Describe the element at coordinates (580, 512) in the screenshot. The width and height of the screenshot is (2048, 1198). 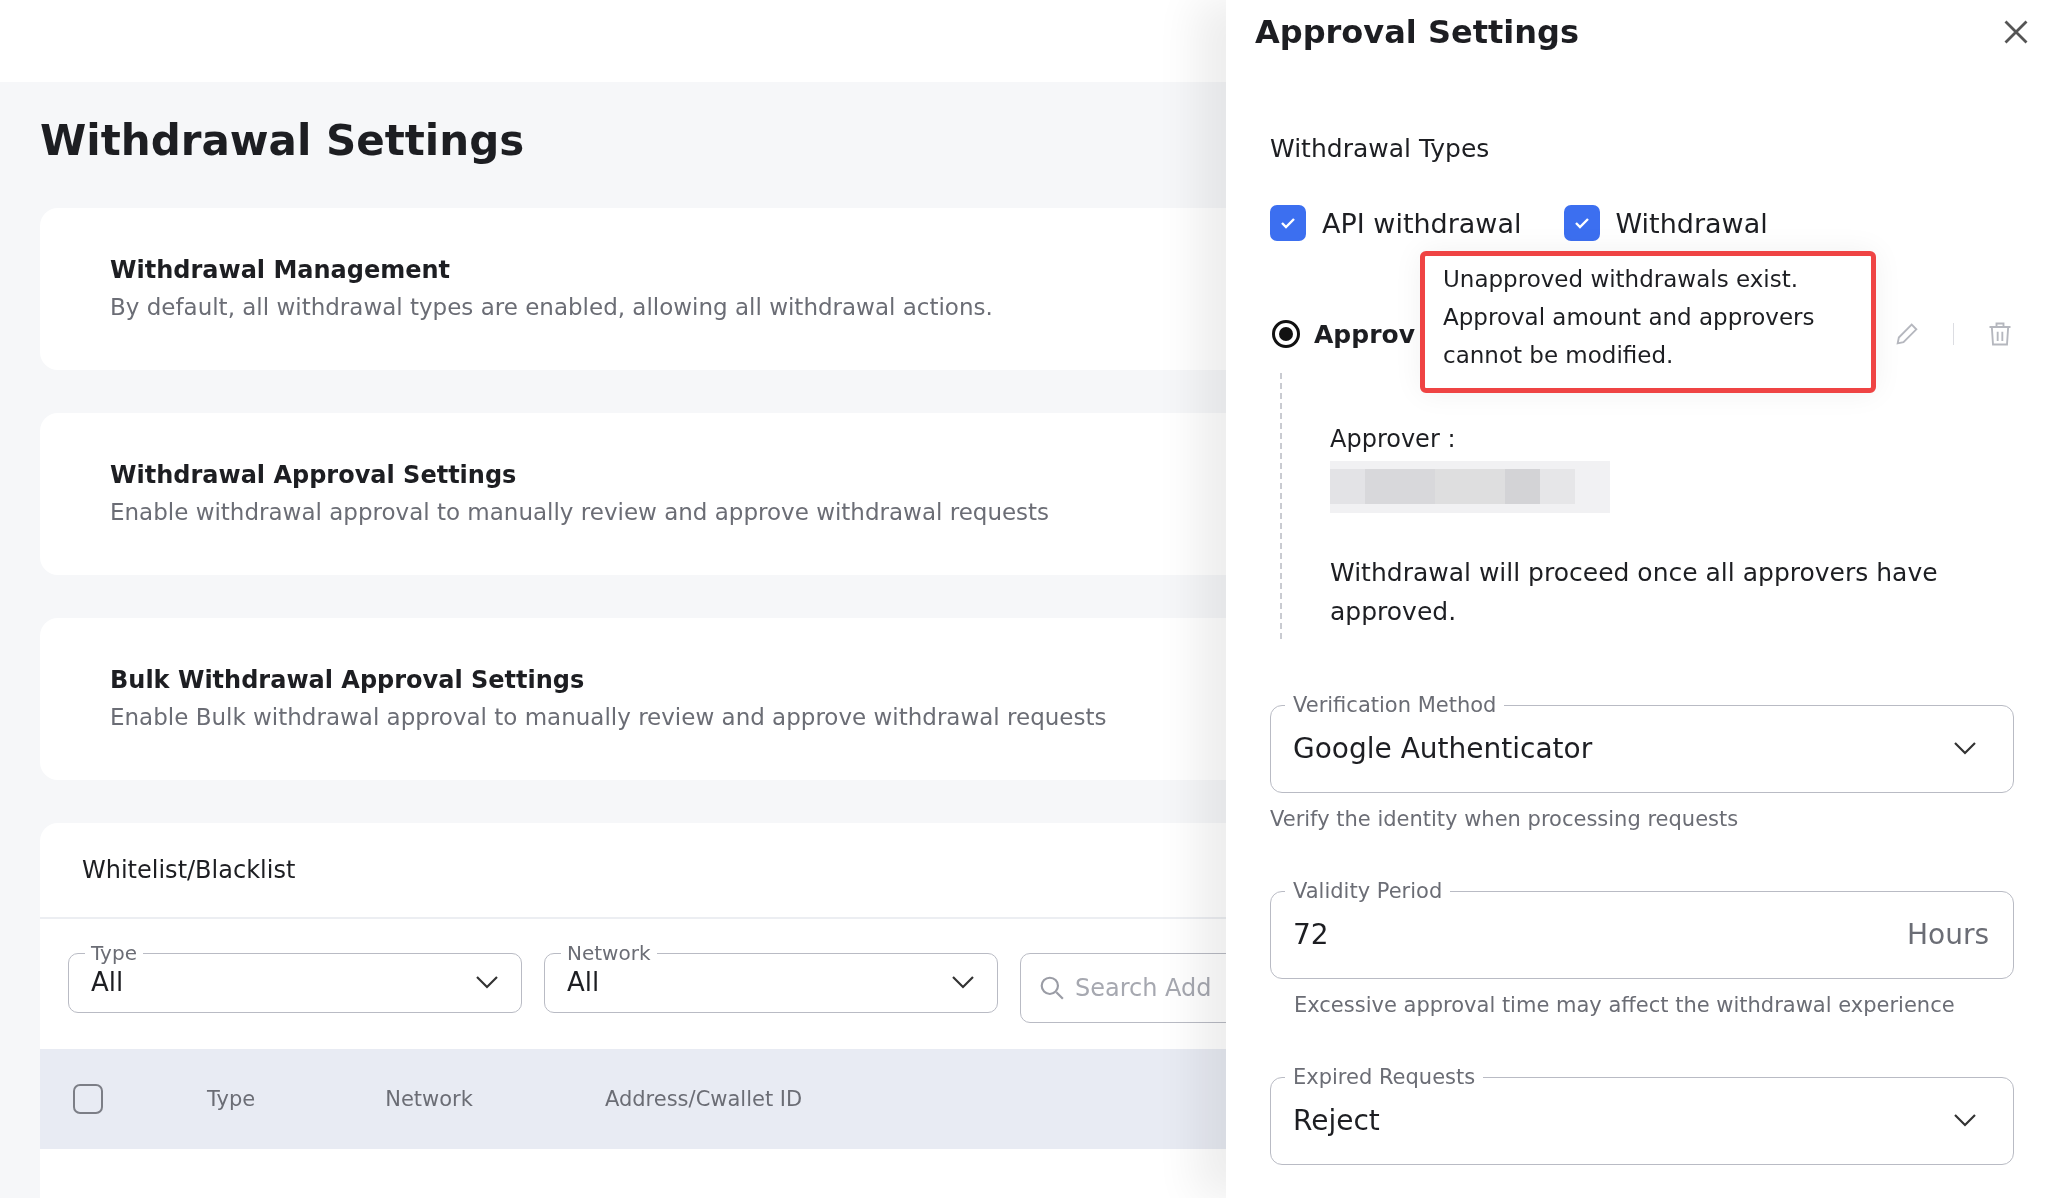
I see `card-description: Enable withdrawal approval to manually review and approve withdrawal requests` at that location.